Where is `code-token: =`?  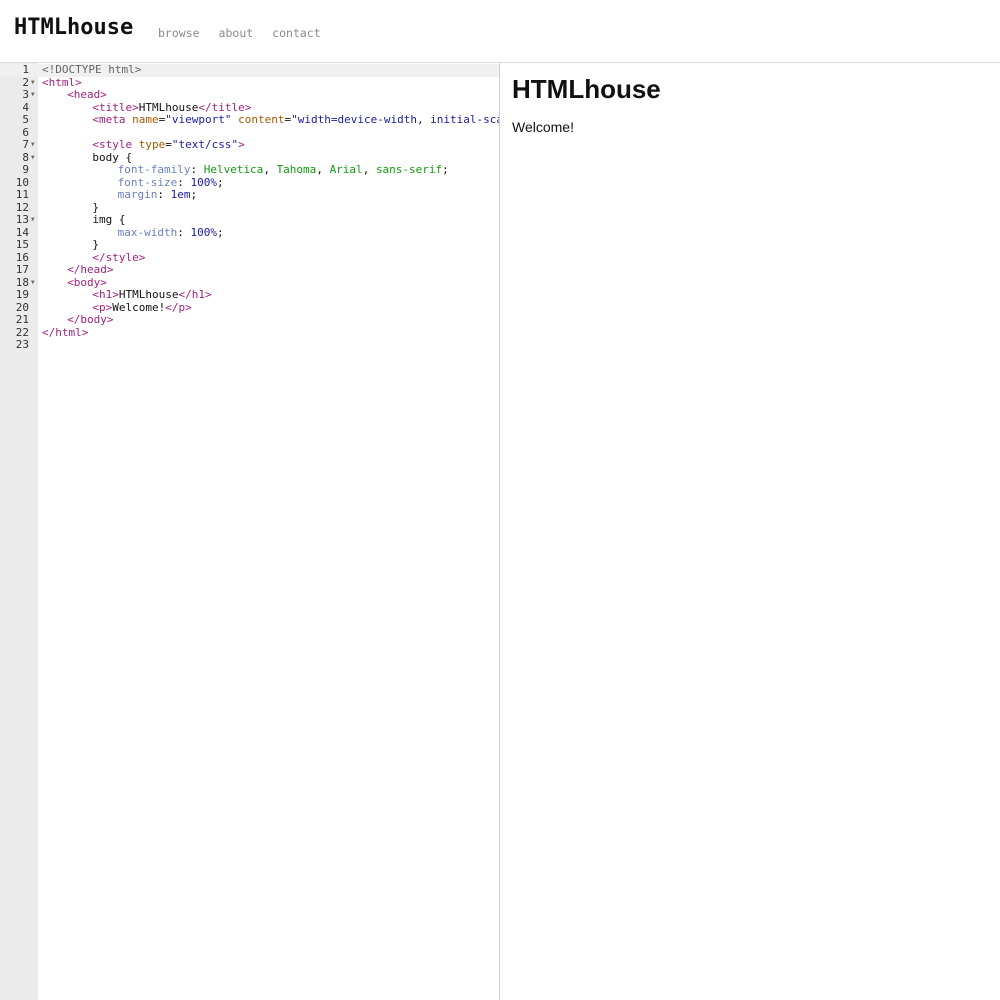 code-token: = is located at coordinates (168, 144).